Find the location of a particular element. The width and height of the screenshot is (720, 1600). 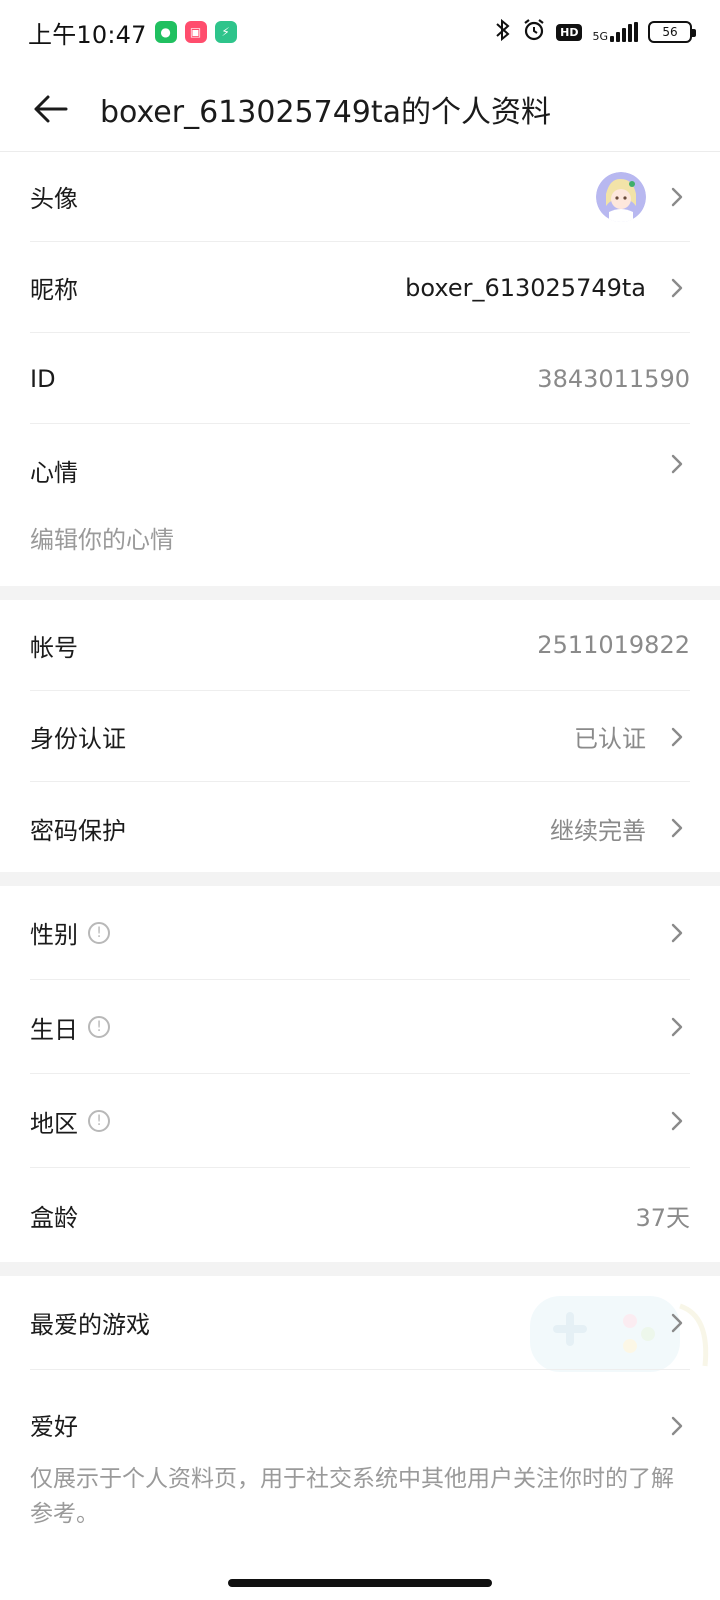

home-indicator is located at coordinates (360, 1583).